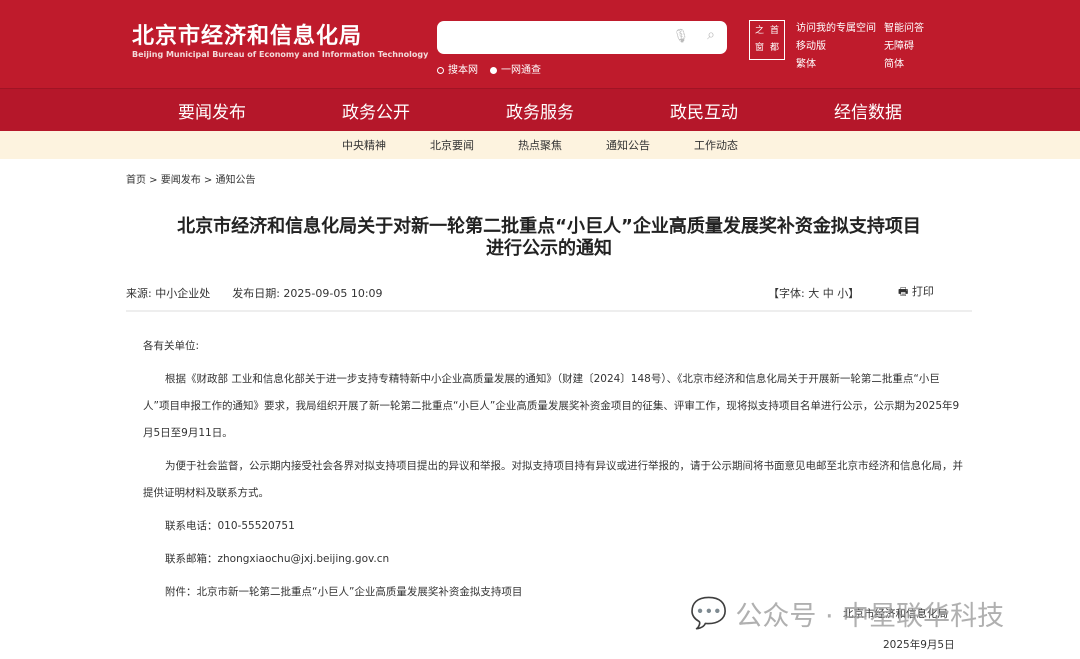 This screenshot has height=659, width=1080. What do you see at coordinates (364, 145) in the screenshot?
I see `subnav-central: 中央精神` at bounding box center [364, 145].